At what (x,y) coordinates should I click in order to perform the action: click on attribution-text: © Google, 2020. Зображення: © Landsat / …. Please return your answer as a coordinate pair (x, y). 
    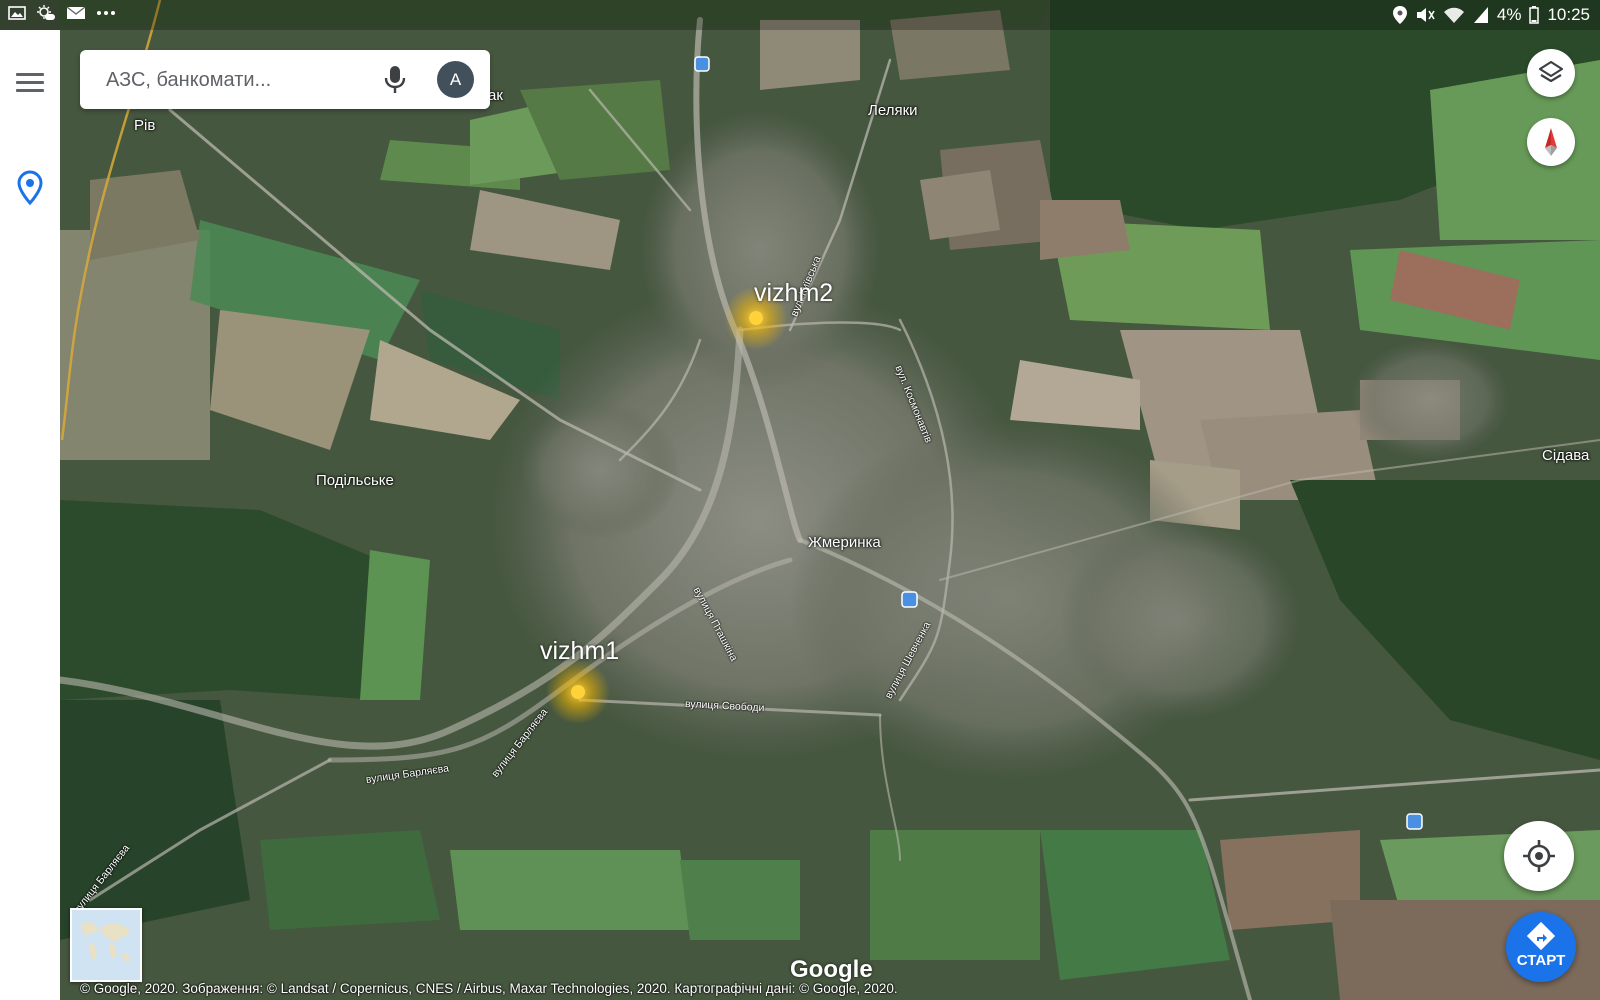
    Looking at the image, I should click on (489, 988).